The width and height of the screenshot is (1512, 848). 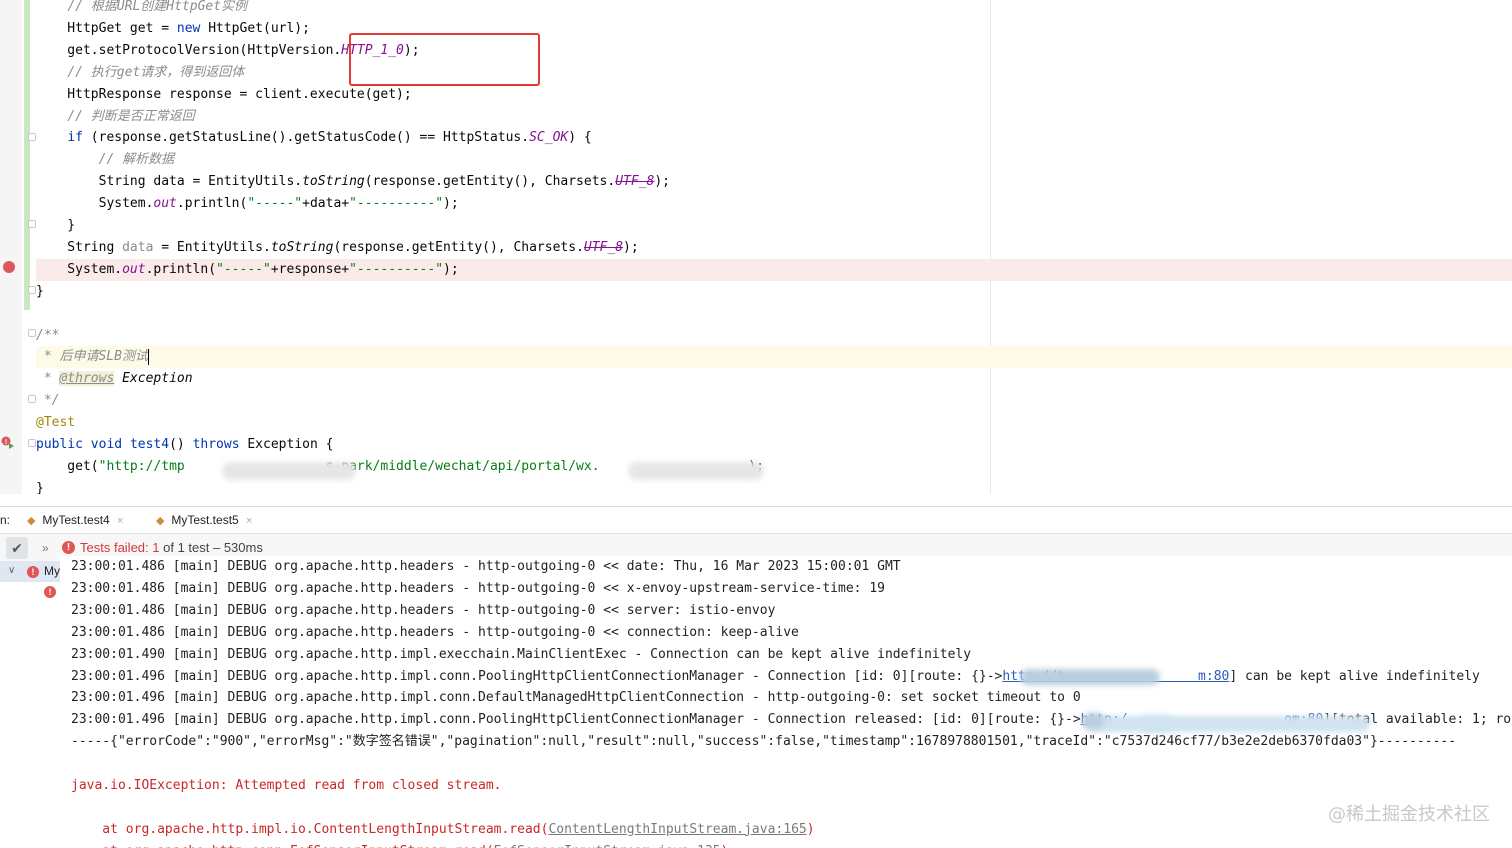 I want to click on code-line: // 解析数据, so click(x=774, y=160).